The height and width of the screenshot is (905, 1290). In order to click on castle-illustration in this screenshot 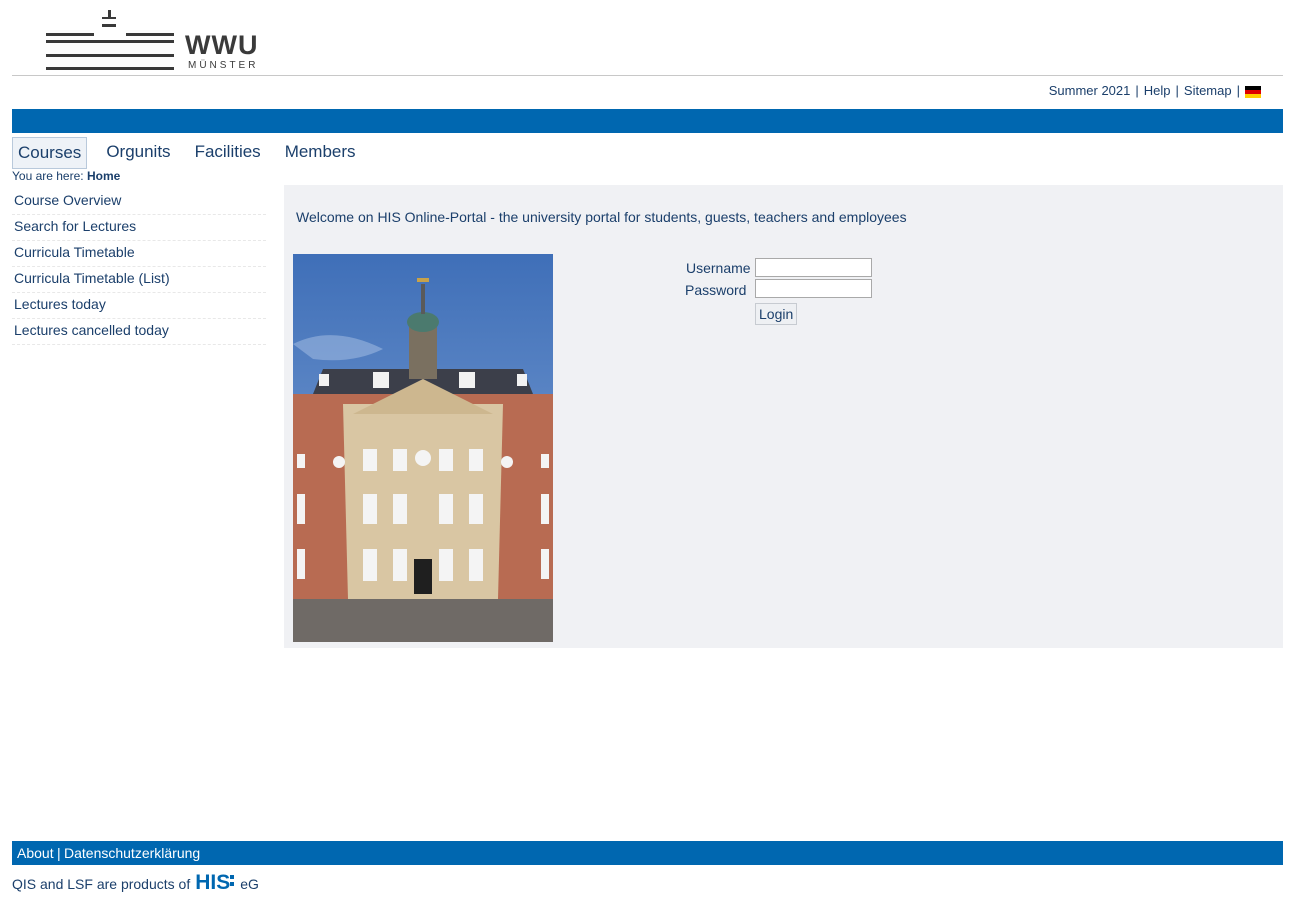, I will do `click(423, 448)`.